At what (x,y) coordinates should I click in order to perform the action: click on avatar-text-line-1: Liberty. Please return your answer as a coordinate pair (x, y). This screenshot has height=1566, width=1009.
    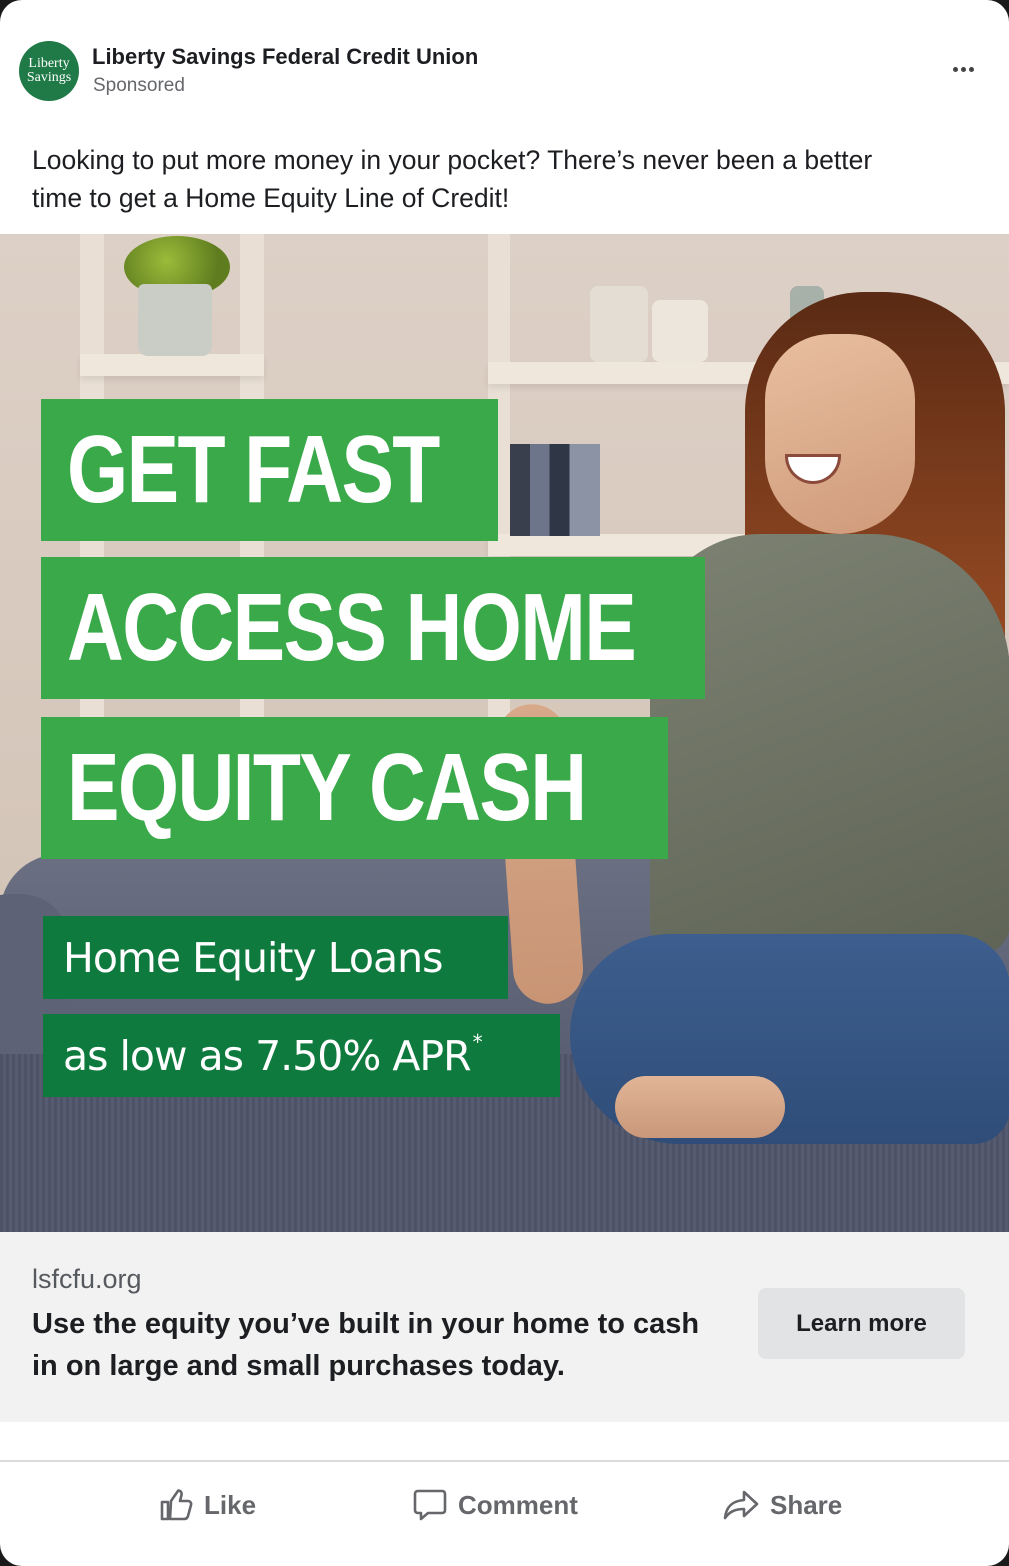
    Looking at the image, I should click on (49, 63).